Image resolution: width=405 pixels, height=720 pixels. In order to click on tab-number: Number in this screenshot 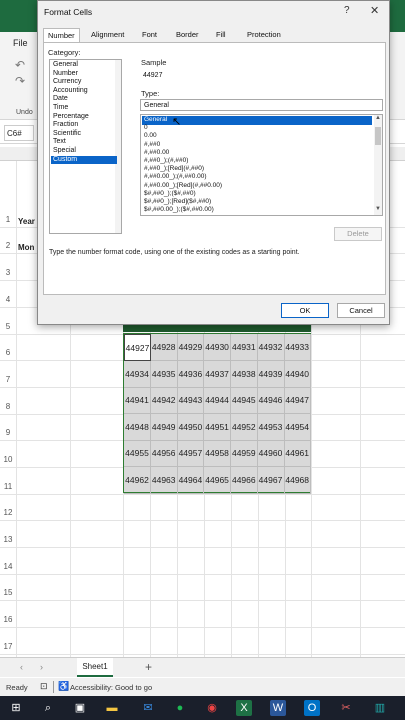, I will do `click(61, 35)`.